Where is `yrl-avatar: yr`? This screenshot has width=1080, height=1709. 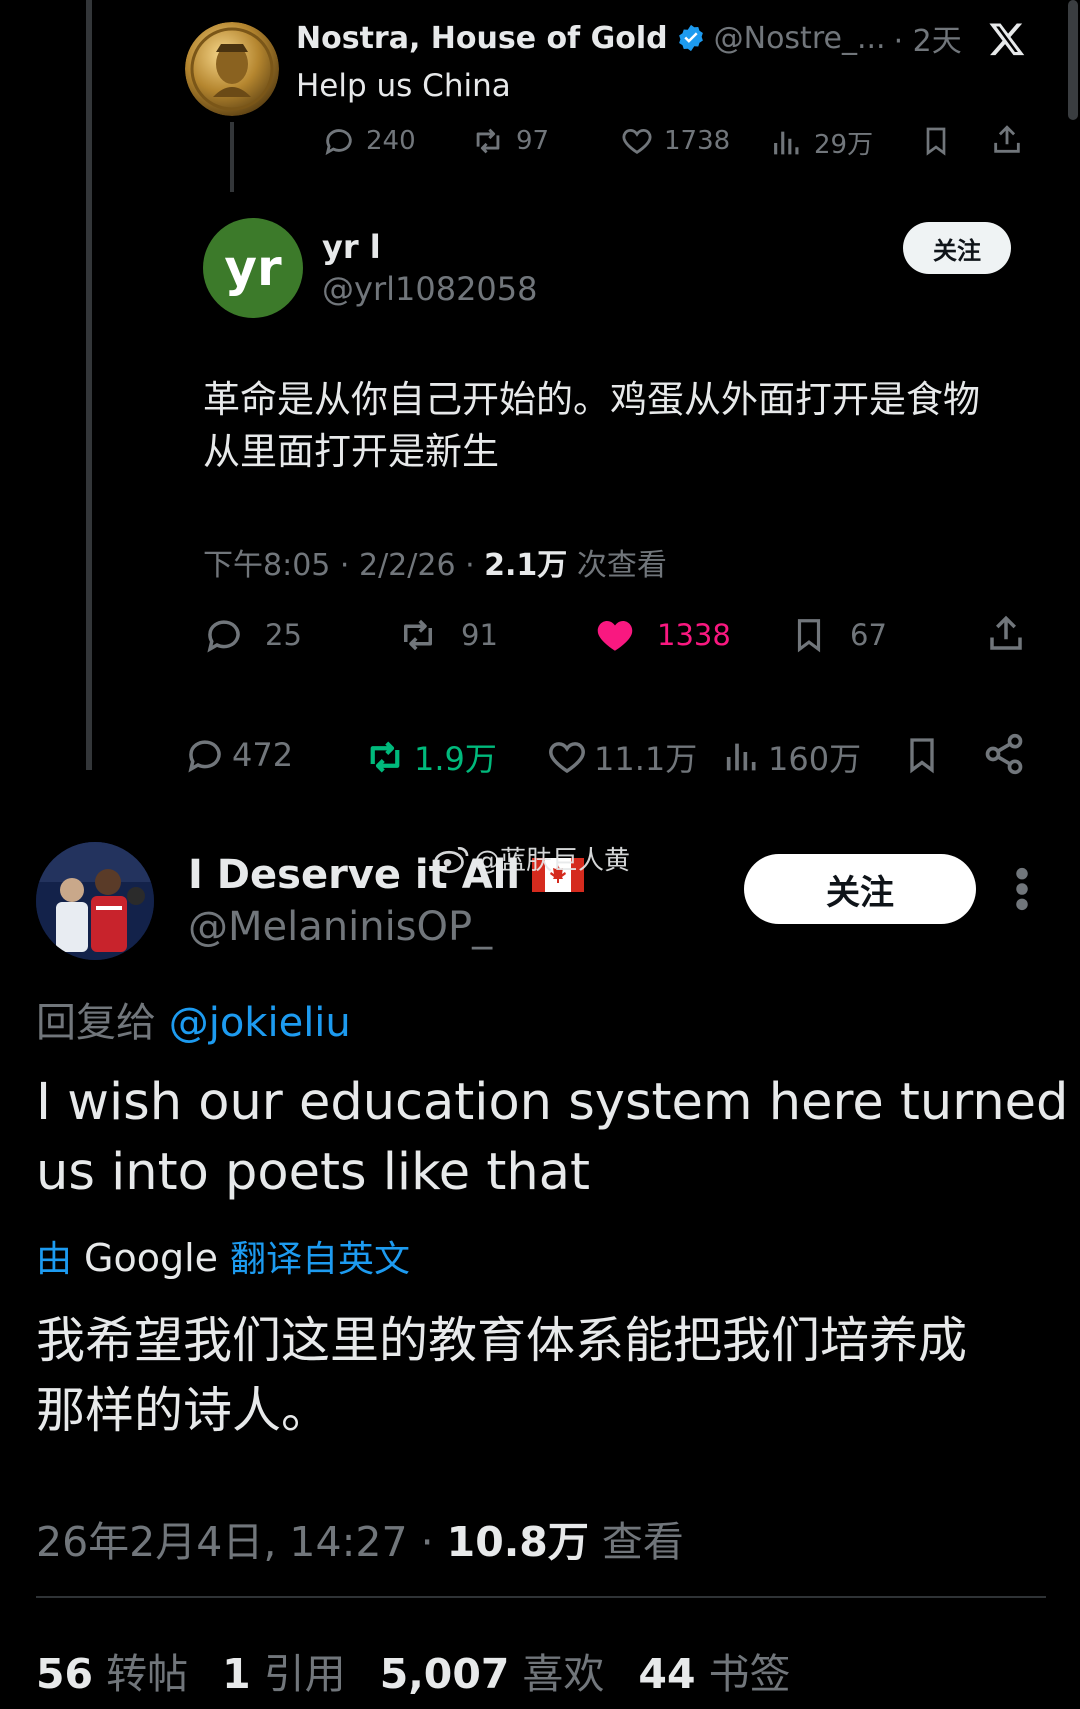
yrl-avatar: yr is located at coordinates (253, 268).